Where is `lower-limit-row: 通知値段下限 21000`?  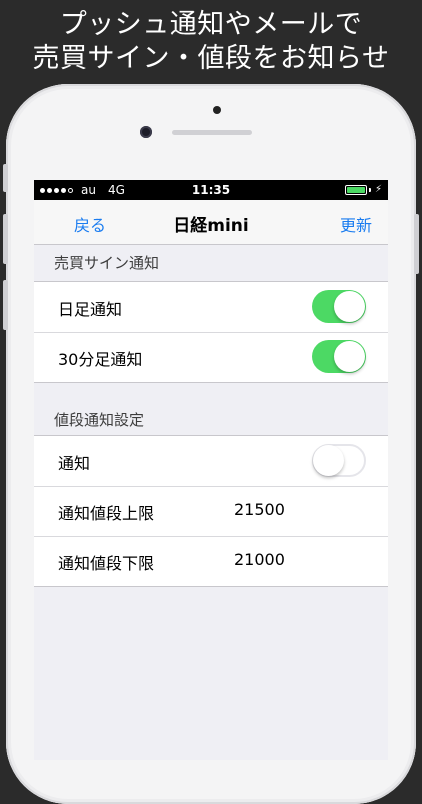 lower-limit-row: 通知値段下限 21000 is located at coordinates (211, 561).